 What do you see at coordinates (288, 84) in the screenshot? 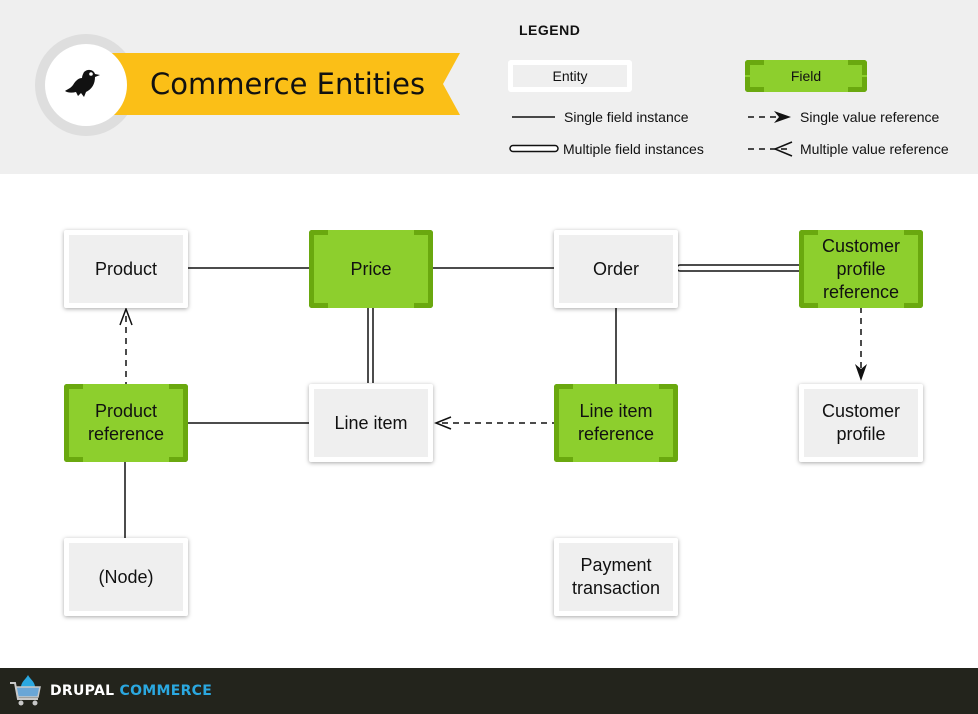
I see `page-title: Commerce Entities` at bounding box center [288, 84].